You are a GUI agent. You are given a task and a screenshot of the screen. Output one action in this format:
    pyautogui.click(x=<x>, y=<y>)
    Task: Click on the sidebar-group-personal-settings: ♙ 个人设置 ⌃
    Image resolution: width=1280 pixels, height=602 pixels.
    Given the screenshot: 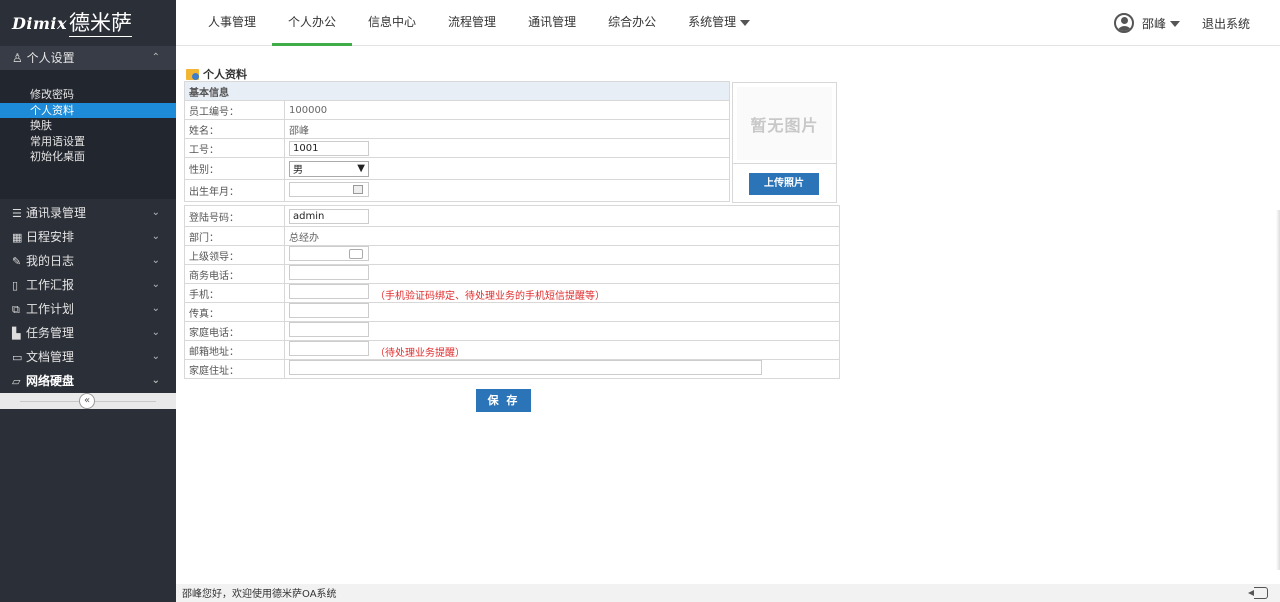 What is the action you would take?
    pyautogui.click(x=88, y=58)
    